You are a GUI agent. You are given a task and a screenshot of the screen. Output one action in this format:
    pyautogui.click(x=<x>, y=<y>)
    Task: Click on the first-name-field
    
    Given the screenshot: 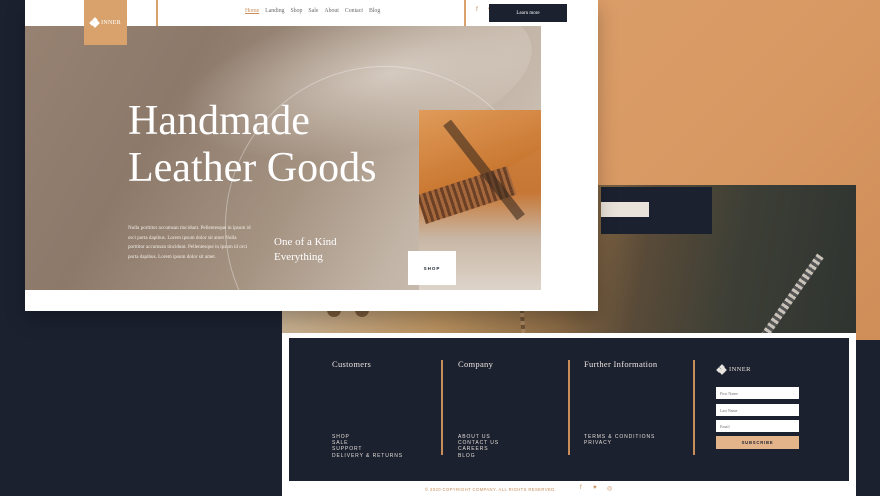 What is the action you would take?
    pyautogui.click(x=757, y=393)
    